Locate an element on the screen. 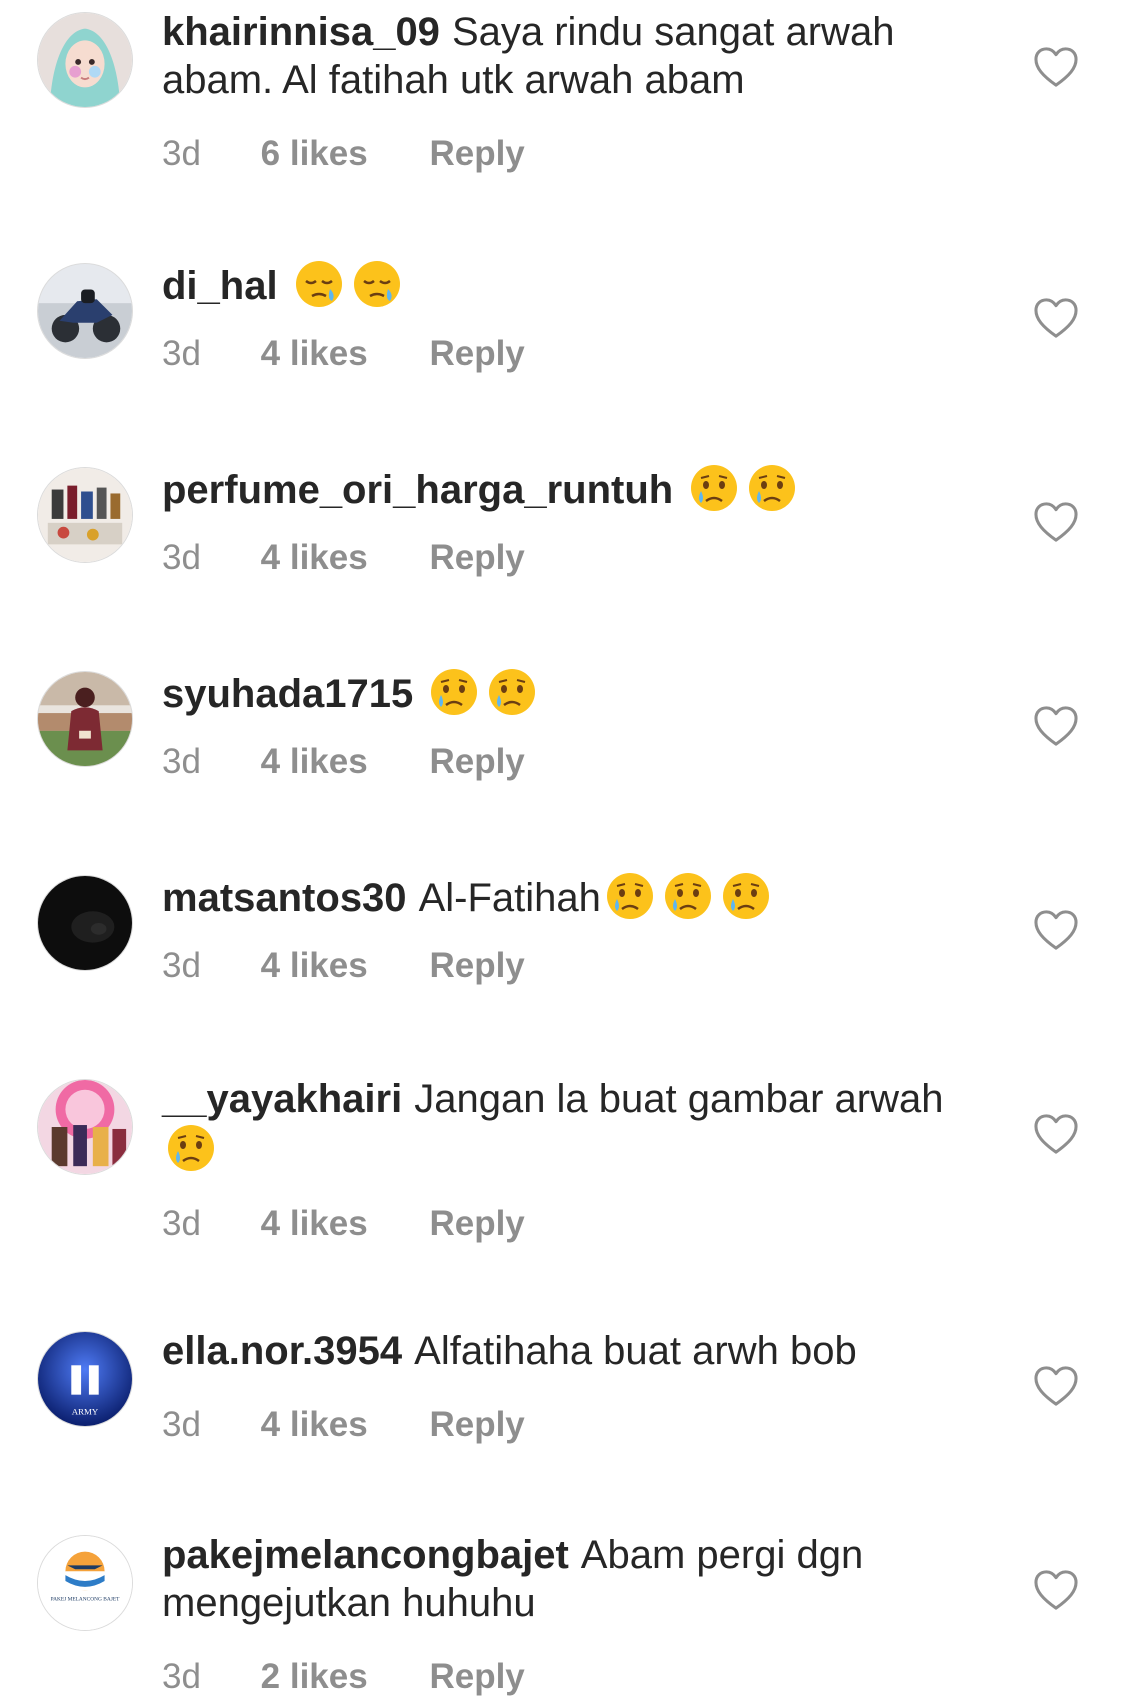  comment-likes: 6 likes is located at coordinates (314, 154).